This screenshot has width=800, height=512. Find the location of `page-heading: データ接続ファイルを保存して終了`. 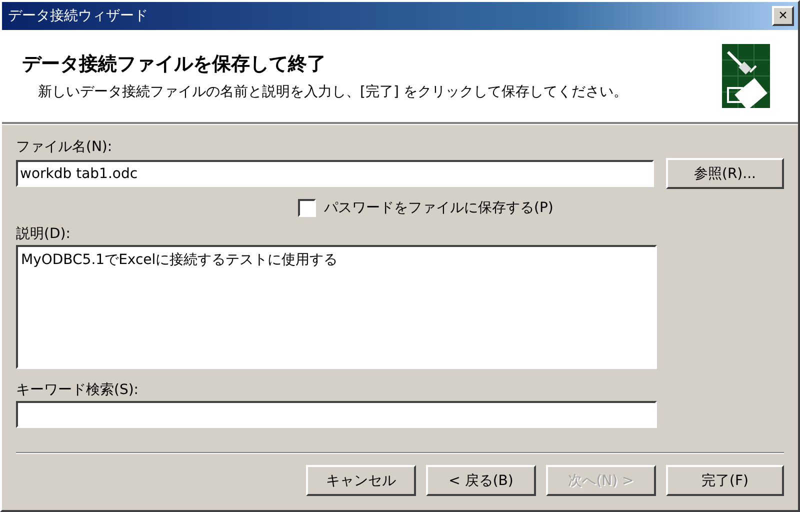

page-heading: データ接続ファイルを保存して終了 is located at coordinates (174, 64).